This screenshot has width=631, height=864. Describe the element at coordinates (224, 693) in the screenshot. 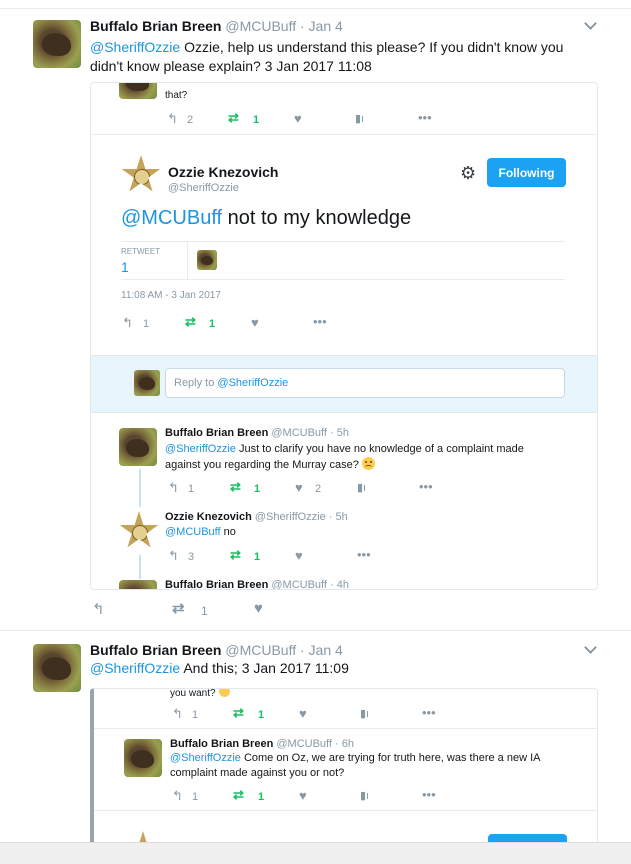

I see `smile-emoji-icon` at that location.